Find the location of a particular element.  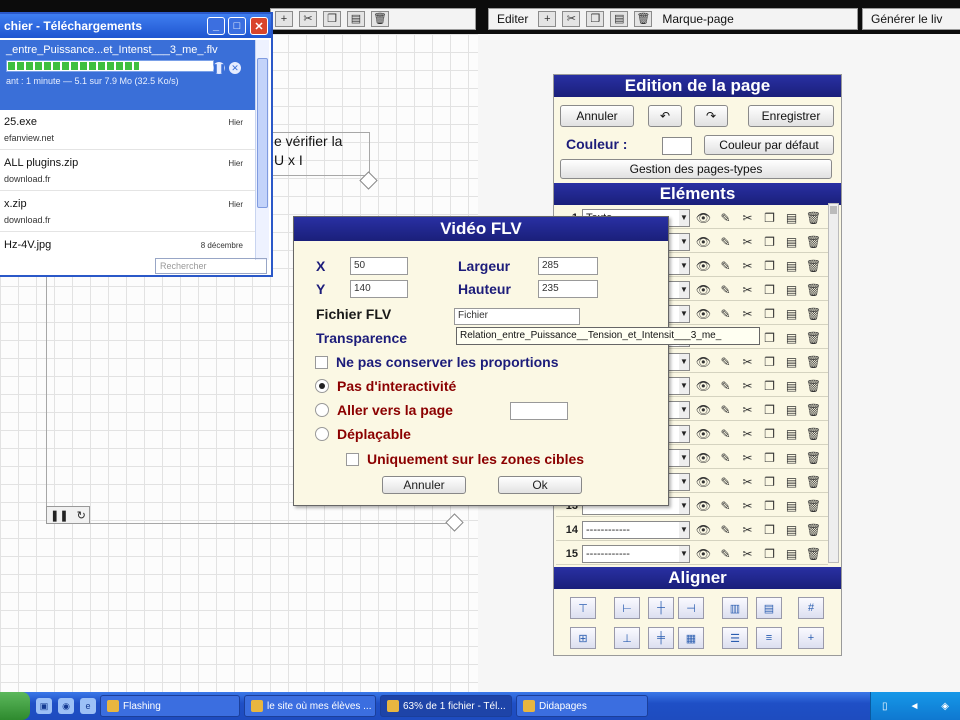

draggable-option: Déplaçable is located at coordinates (363, 434).